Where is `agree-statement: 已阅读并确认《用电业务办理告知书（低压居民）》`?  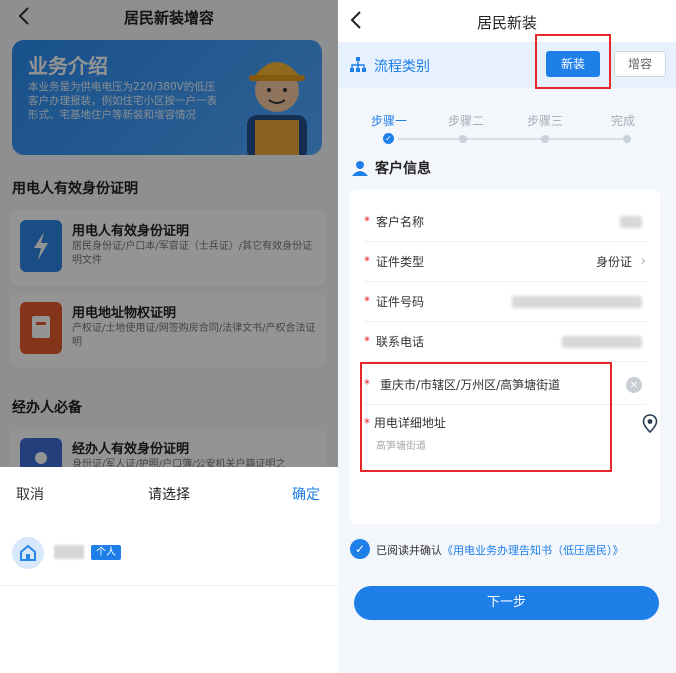
agree-statement: 已阅读并确认《用电业务办理告知书（低压居民）》 is located at coordinates (500, 550).